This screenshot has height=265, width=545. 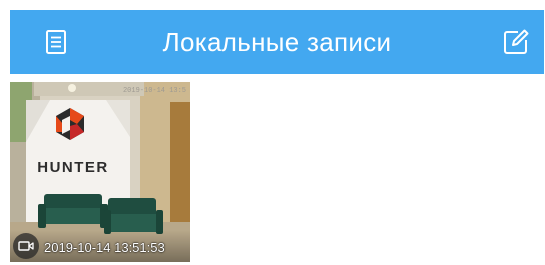 I want to click on edit-icon, so click(x=516, y=41).